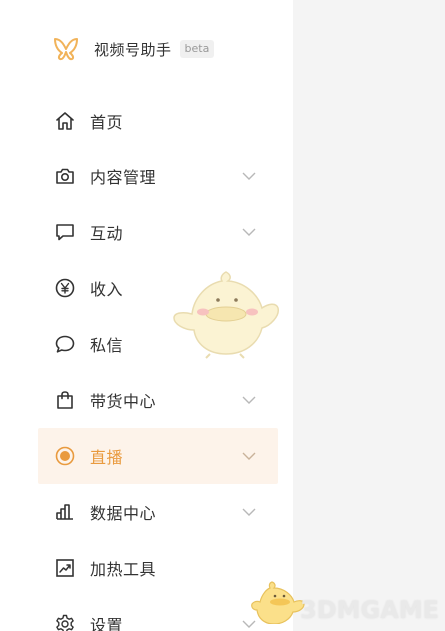 Image resolution: width=445 pixels, height=631 pixels. What do you see at coordinates (158, 568) in the screenshot?
I see `sidebar-item-boost-tools: 加热工具` at bounding box center [158, 568].